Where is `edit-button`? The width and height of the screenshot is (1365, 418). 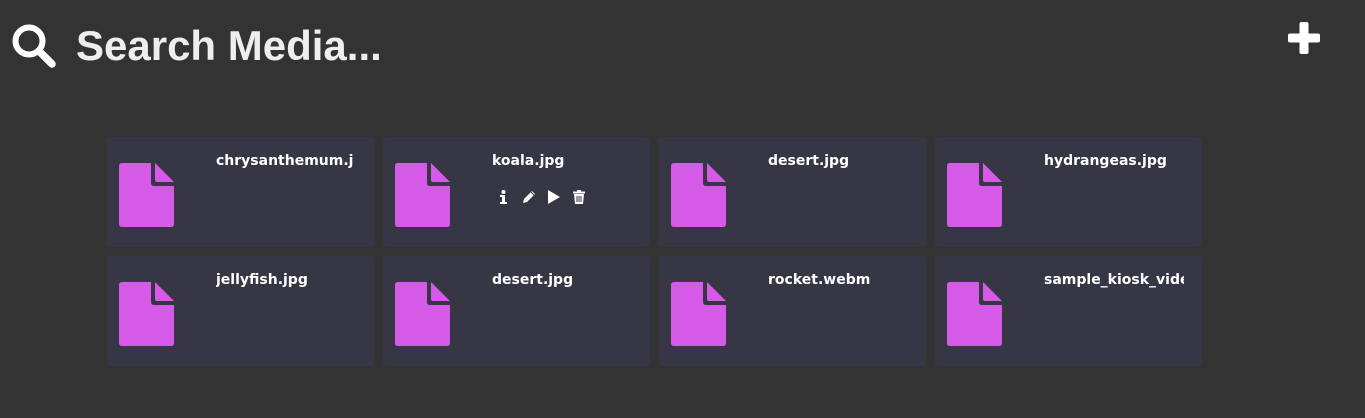
edit-button is located at coordinates (528, 196).